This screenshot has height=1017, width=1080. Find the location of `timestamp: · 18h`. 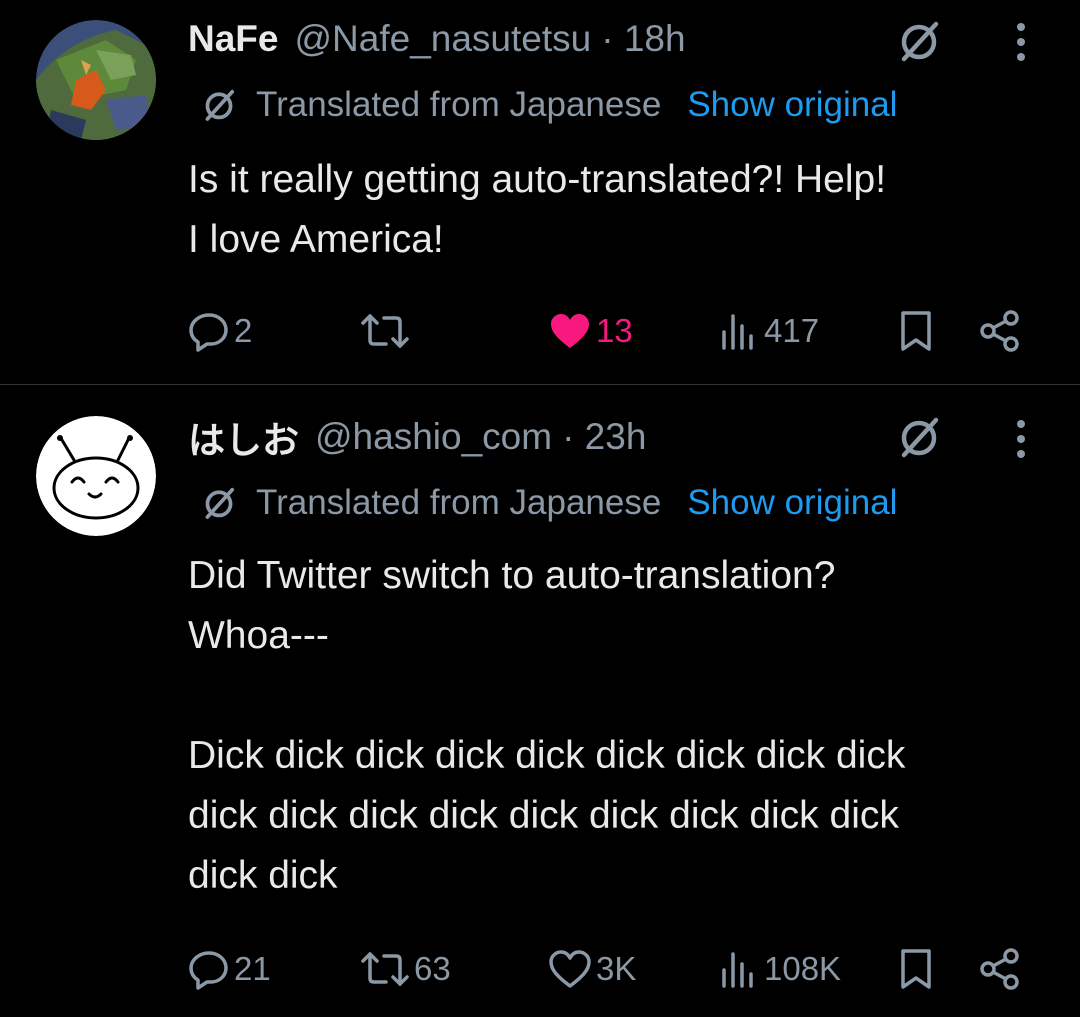

timestamp: · 18h is located at coordinates (643, 39).